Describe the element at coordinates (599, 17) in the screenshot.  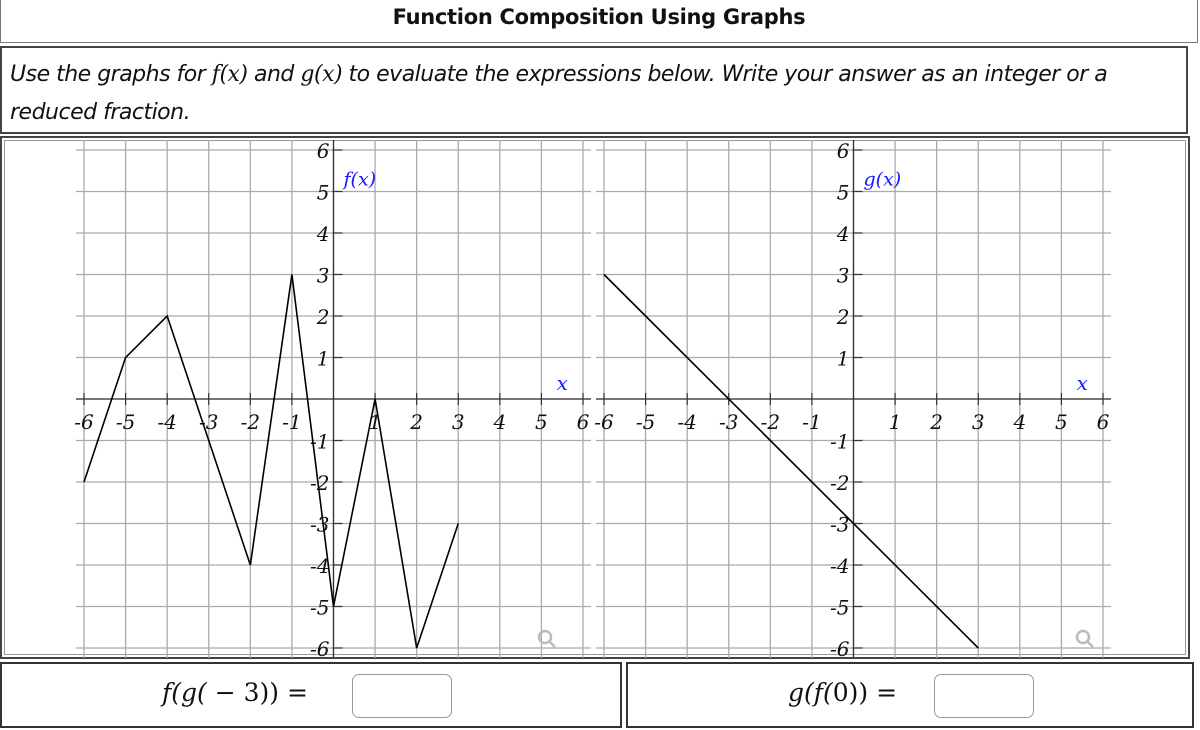
I see `page-title: Function Composition Using Graphs` at that location.